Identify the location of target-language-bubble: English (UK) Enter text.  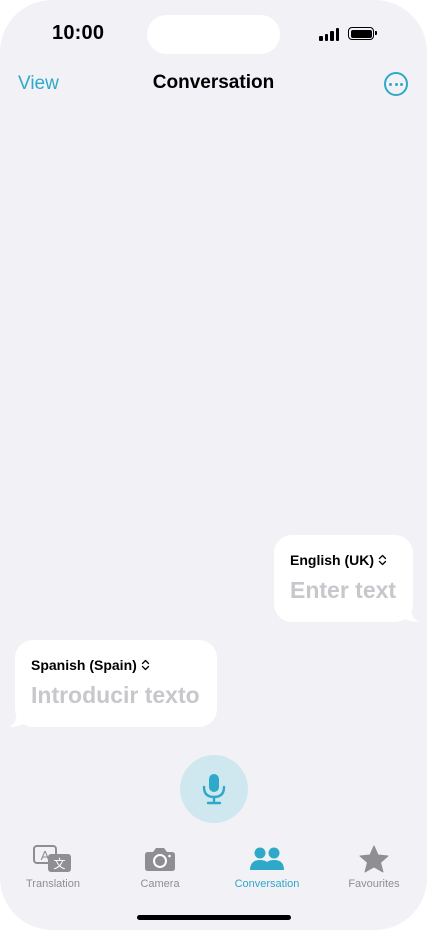
(346, 578).